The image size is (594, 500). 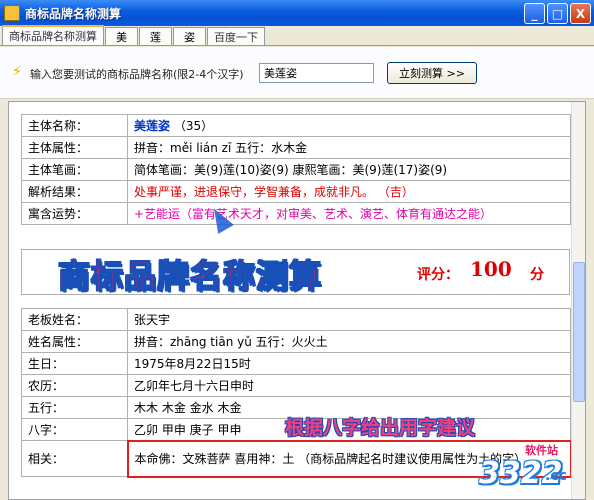 What do you see at coordinates (349, 363) in the screenshot?
I see `row-value: 1975年8月22日15时` at bounding box center [349, 363].